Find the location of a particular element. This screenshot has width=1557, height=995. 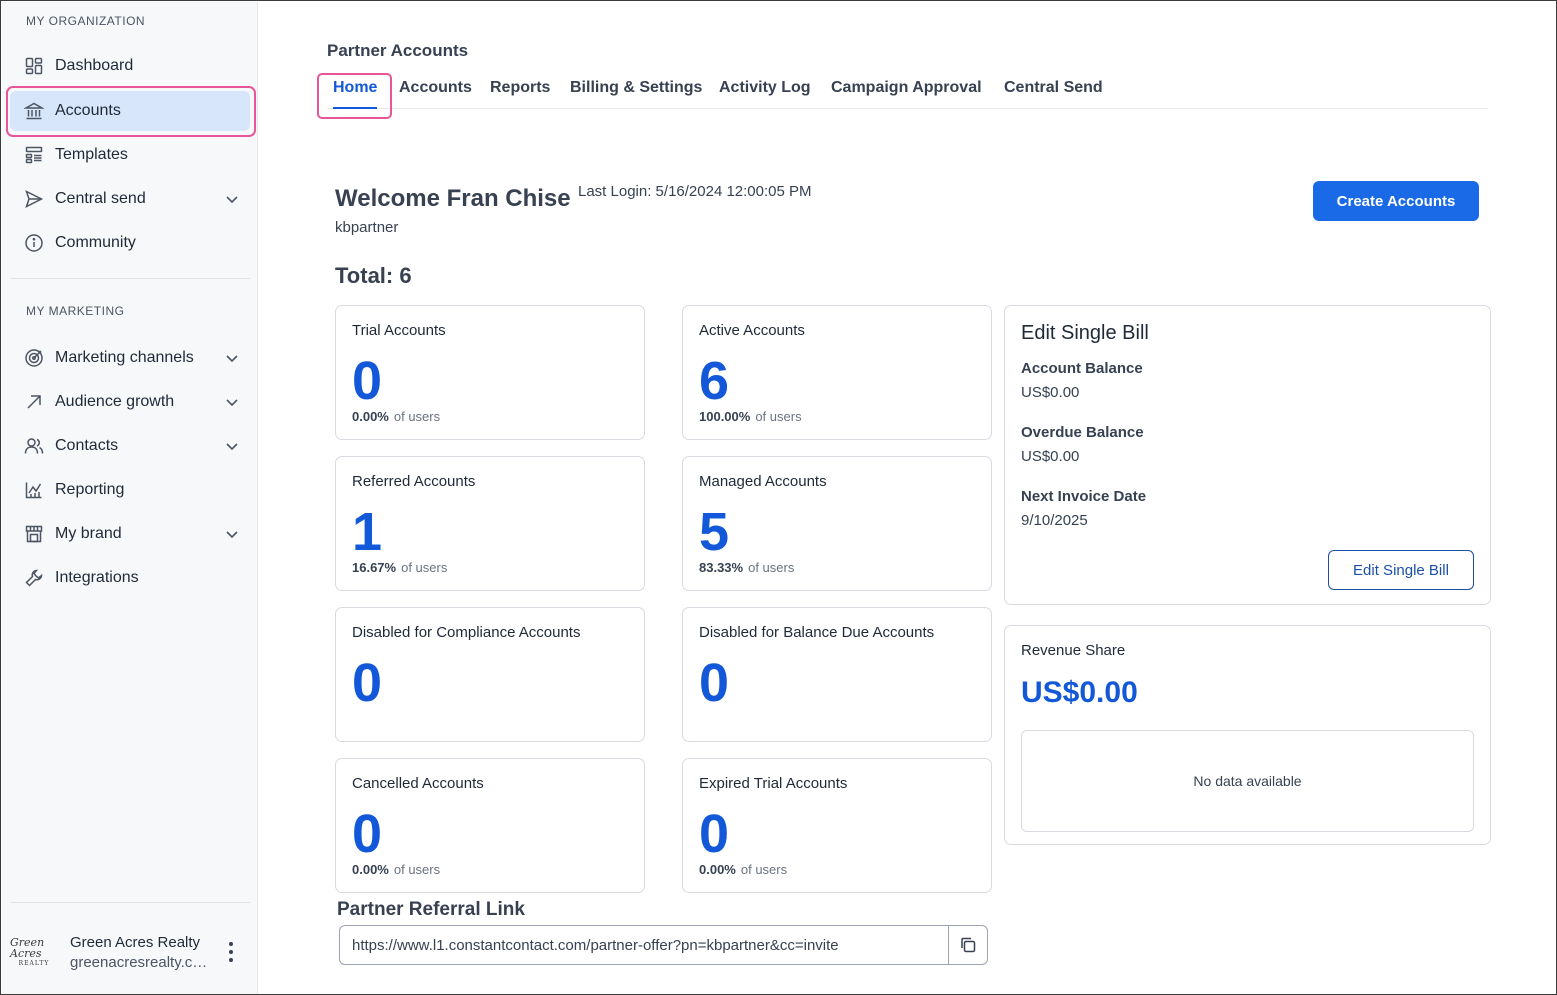

sidebar-item-label: Accounts is located at coordinates (88, 110).